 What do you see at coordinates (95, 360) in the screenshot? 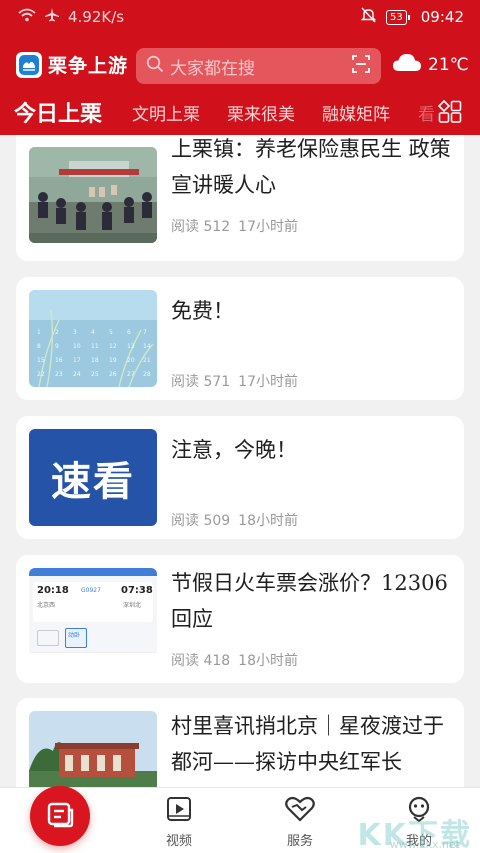
I see `svg-text: 18` at bounding box center [95, 360].